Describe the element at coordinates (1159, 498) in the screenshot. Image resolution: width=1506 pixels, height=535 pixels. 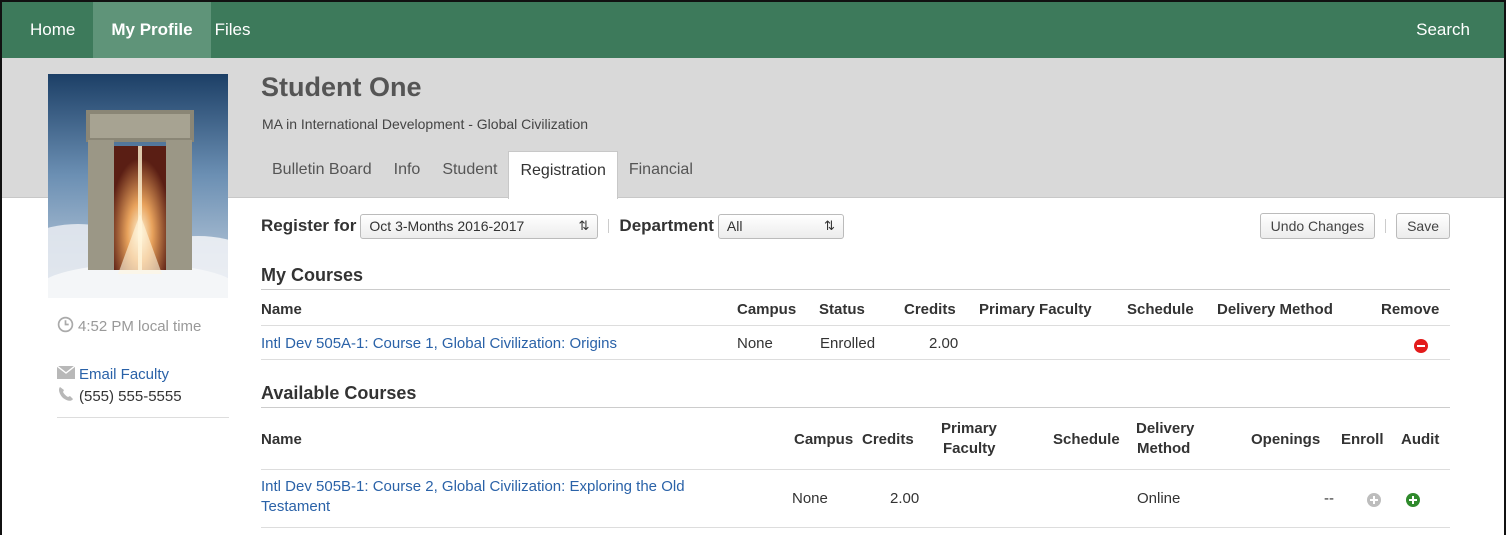
I see `course-delivery: Online` at that location.